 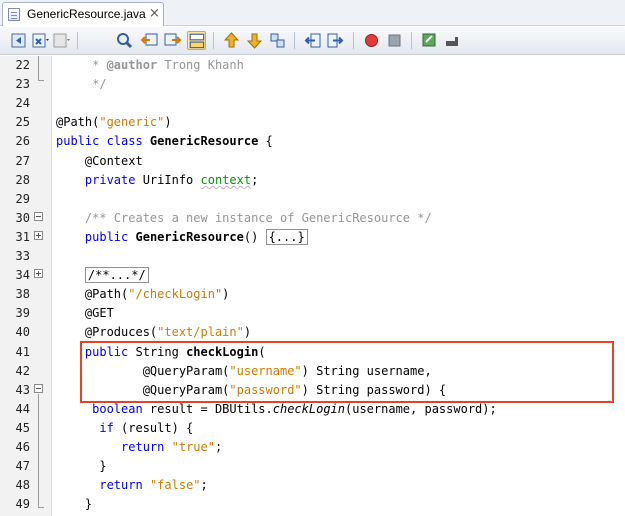 I want to click on code-line: /**...*/, so click(x=102, y=275).